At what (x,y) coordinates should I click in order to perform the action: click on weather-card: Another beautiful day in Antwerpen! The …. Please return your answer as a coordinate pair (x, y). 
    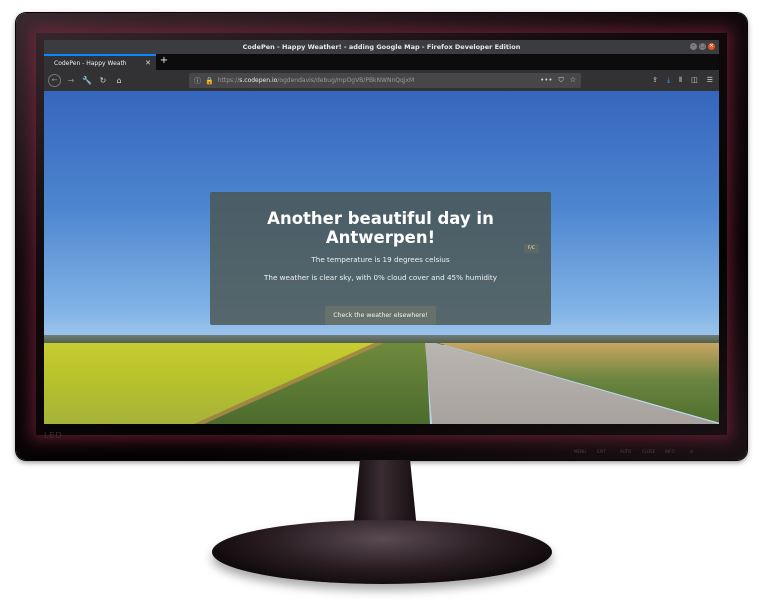
    Looking at the image, I should click on (380, 258).